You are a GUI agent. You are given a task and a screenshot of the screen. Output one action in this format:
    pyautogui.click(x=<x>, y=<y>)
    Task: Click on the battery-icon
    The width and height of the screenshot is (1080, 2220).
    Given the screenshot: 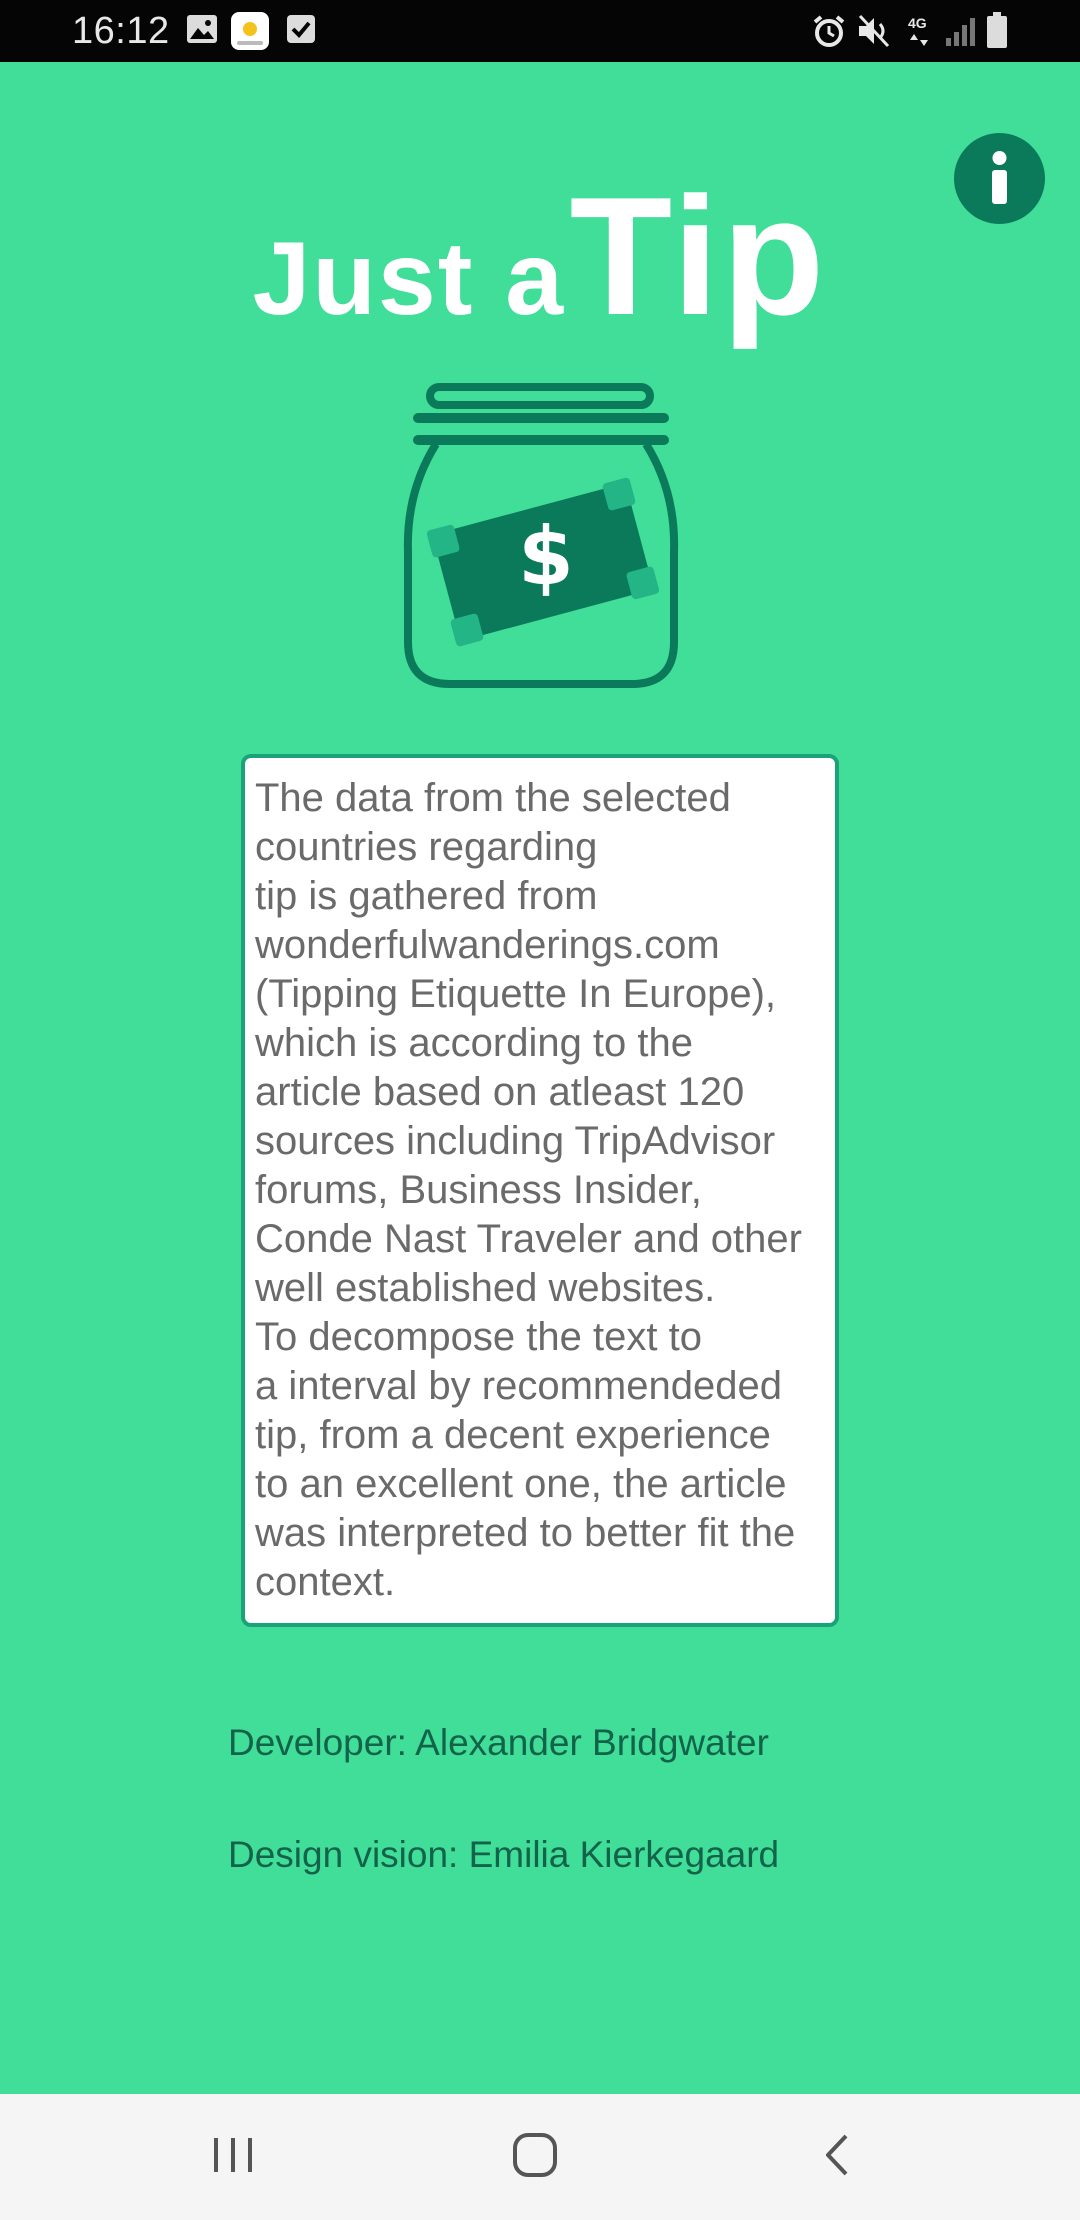 What is the action you would take?
    pyautogui.click(x=997, y=30)
    